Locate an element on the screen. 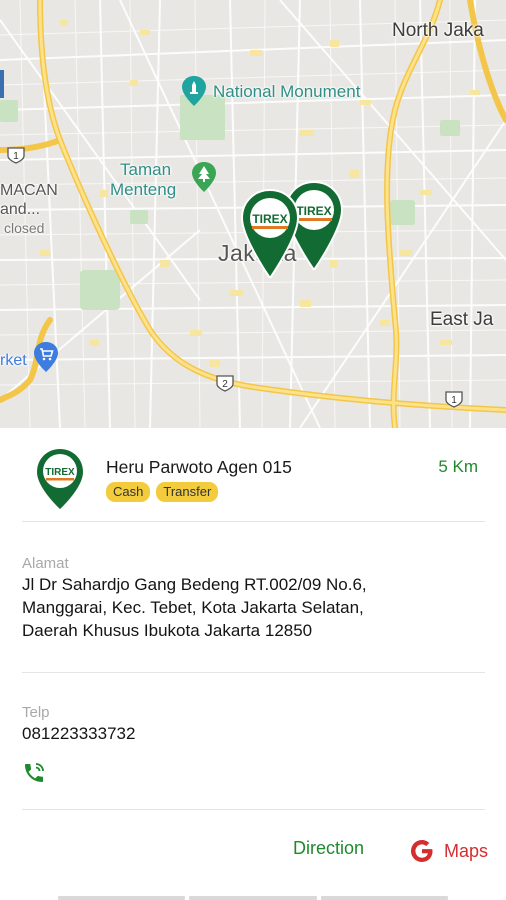 This screenshot has height=900, width=506. phone-call-icon is located at coordinates (34, 773).